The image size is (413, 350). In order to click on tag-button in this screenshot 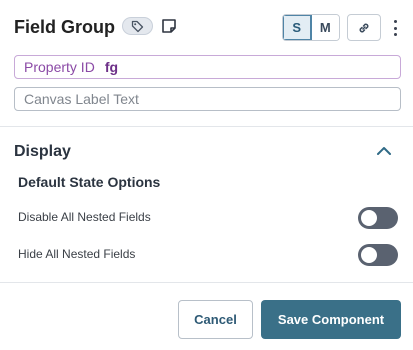, I will do `click(137, 26)`.